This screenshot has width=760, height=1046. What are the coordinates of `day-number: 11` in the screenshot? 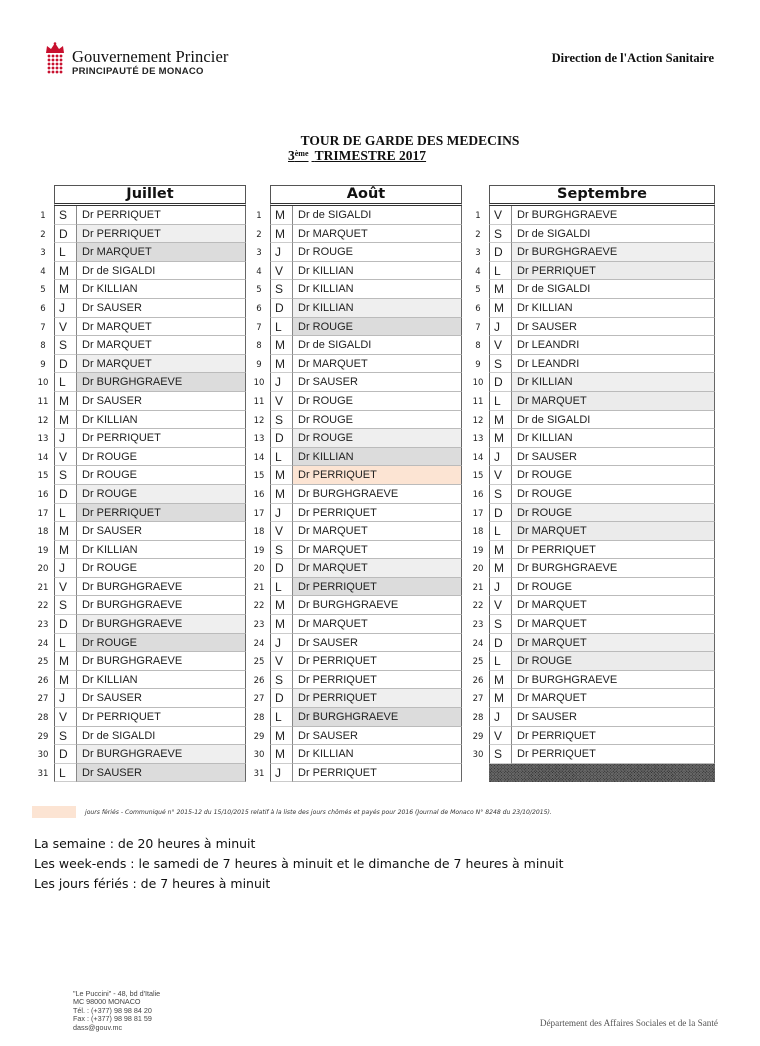 It's located at (259, 401).